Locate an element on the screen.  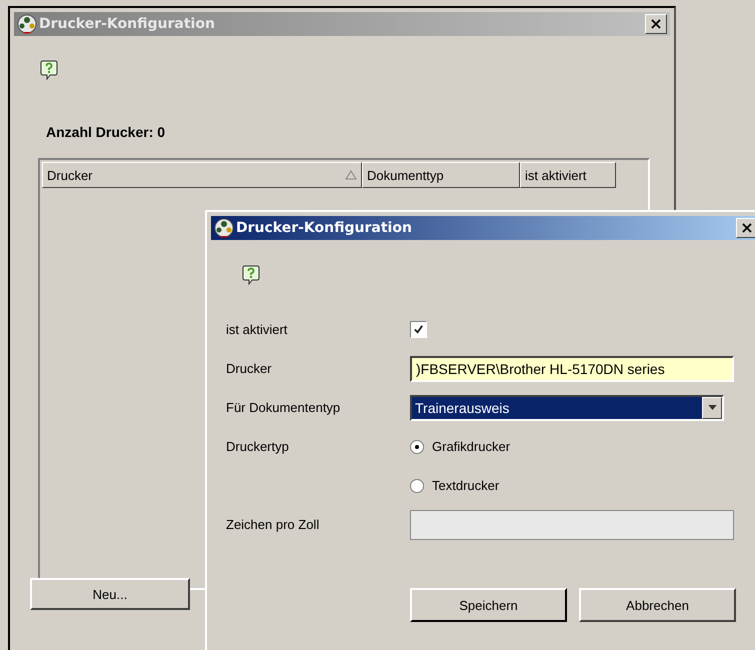
column-header: Drucker is located at coordinates (202, 175).